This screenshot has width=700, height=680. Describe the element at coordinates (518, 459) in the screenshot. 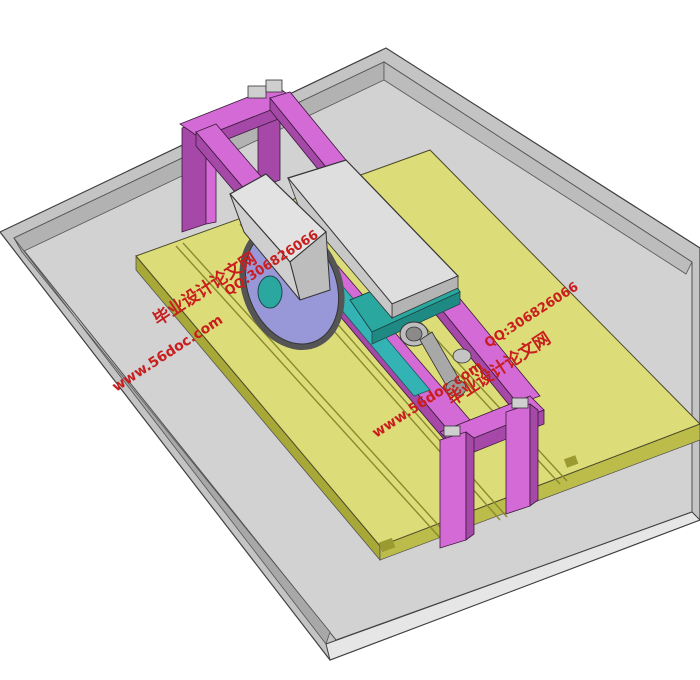

I see `front-leg-right` at that location.